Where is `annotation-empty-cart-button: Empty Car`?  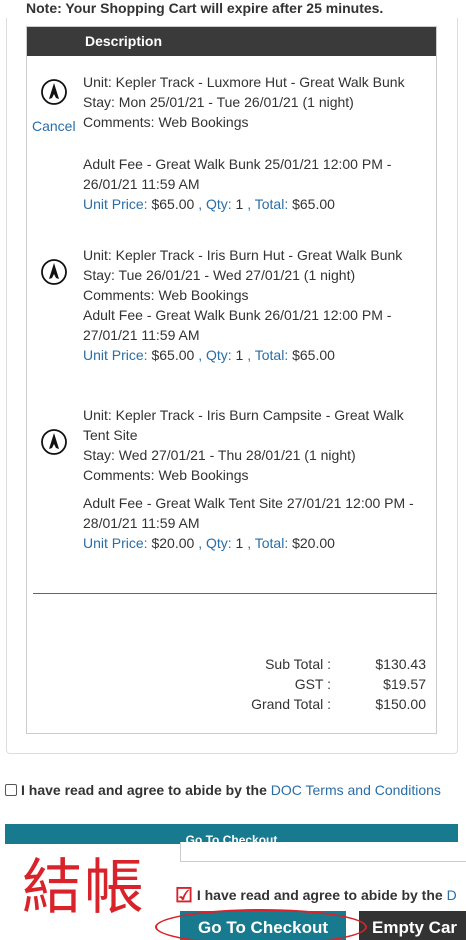 annotation-empty-cart-button: Empty Car is located at coordinates (412, 925).